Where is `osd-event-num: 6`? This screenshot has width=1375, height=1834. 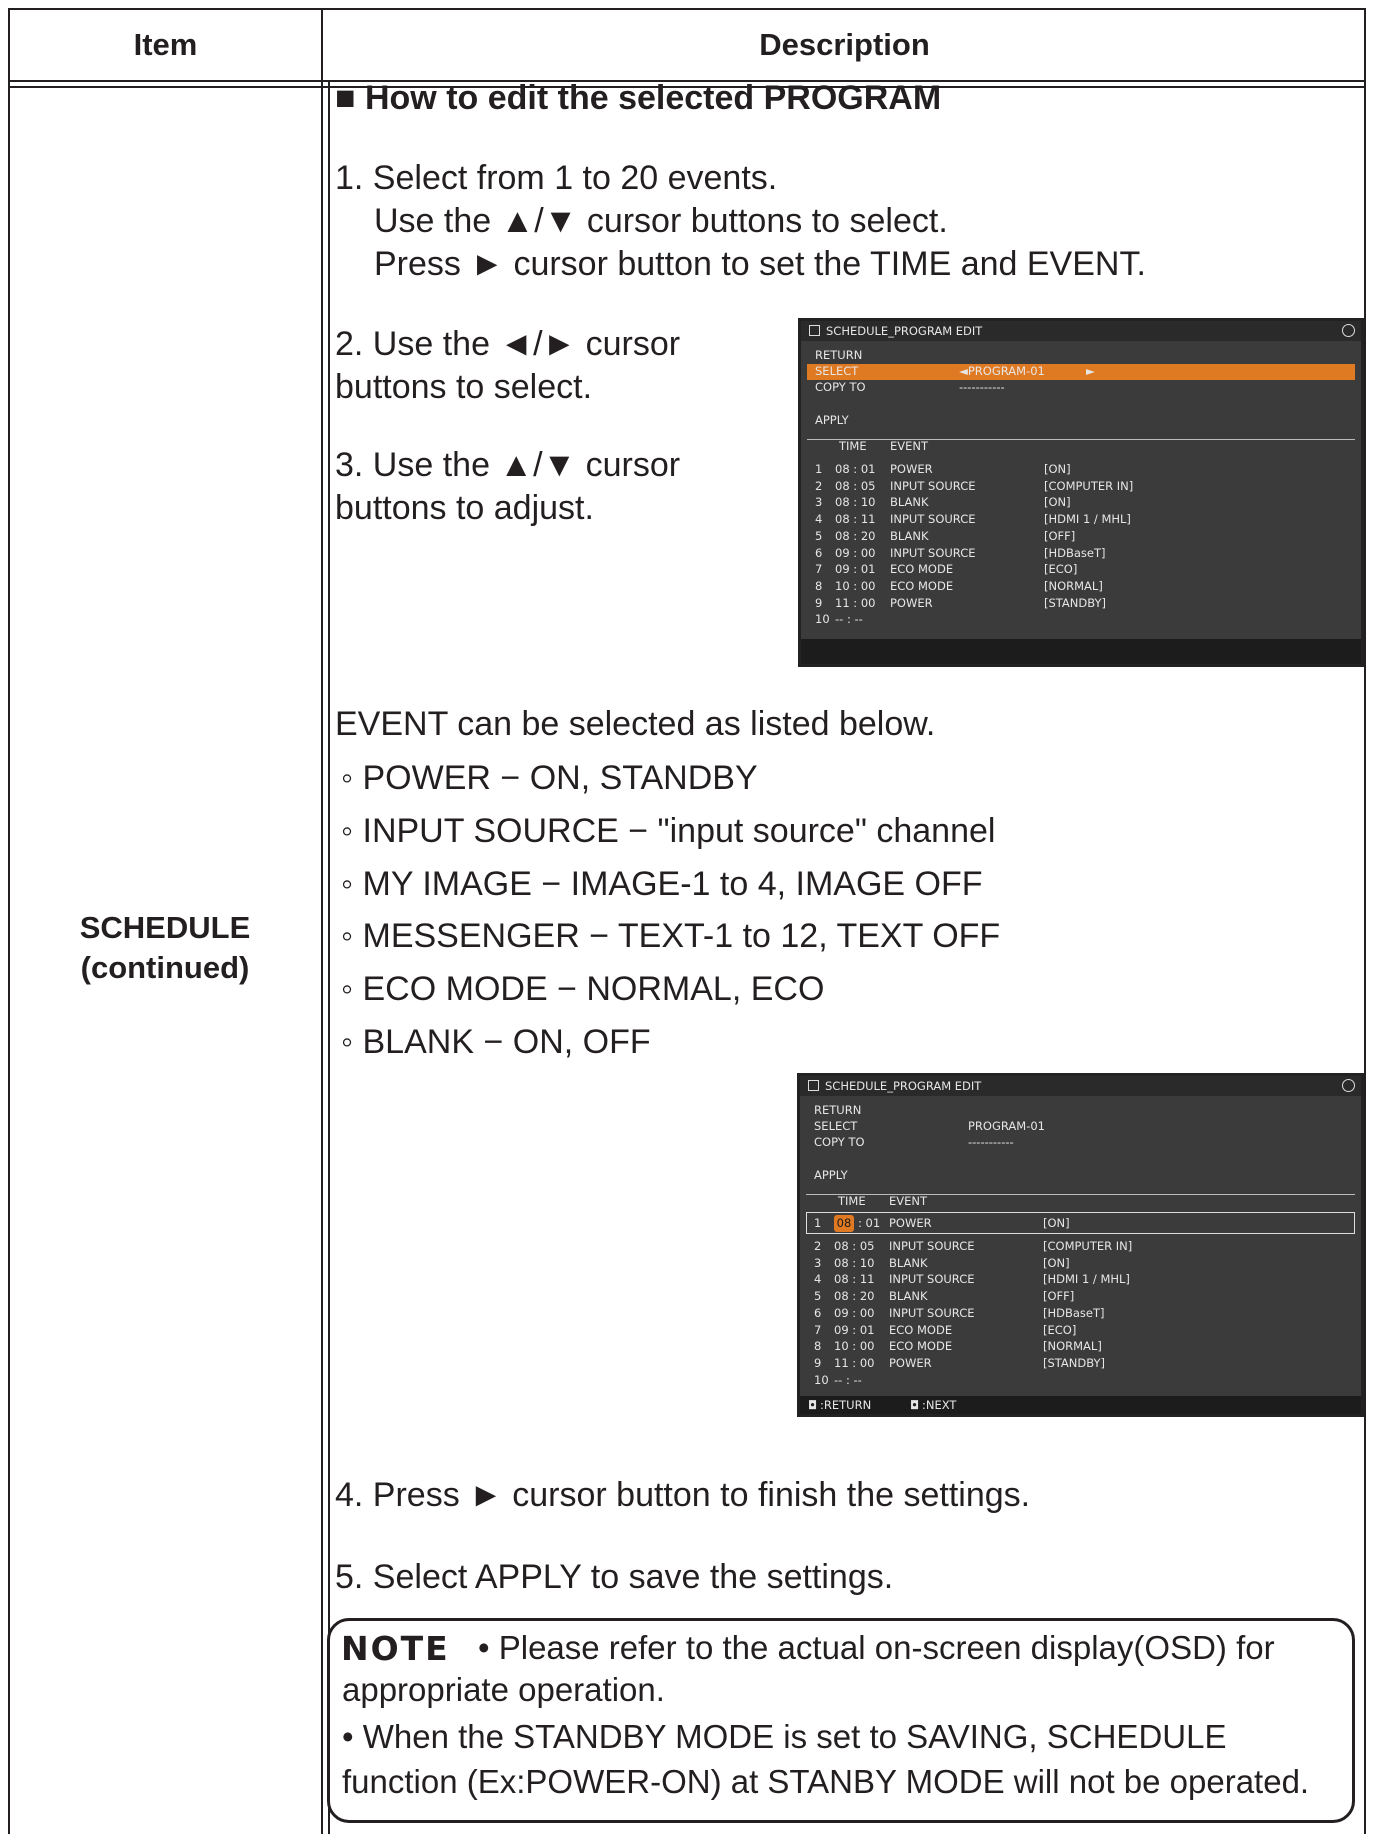
osd-event-num: 6 is located at coordinates (819, 552).